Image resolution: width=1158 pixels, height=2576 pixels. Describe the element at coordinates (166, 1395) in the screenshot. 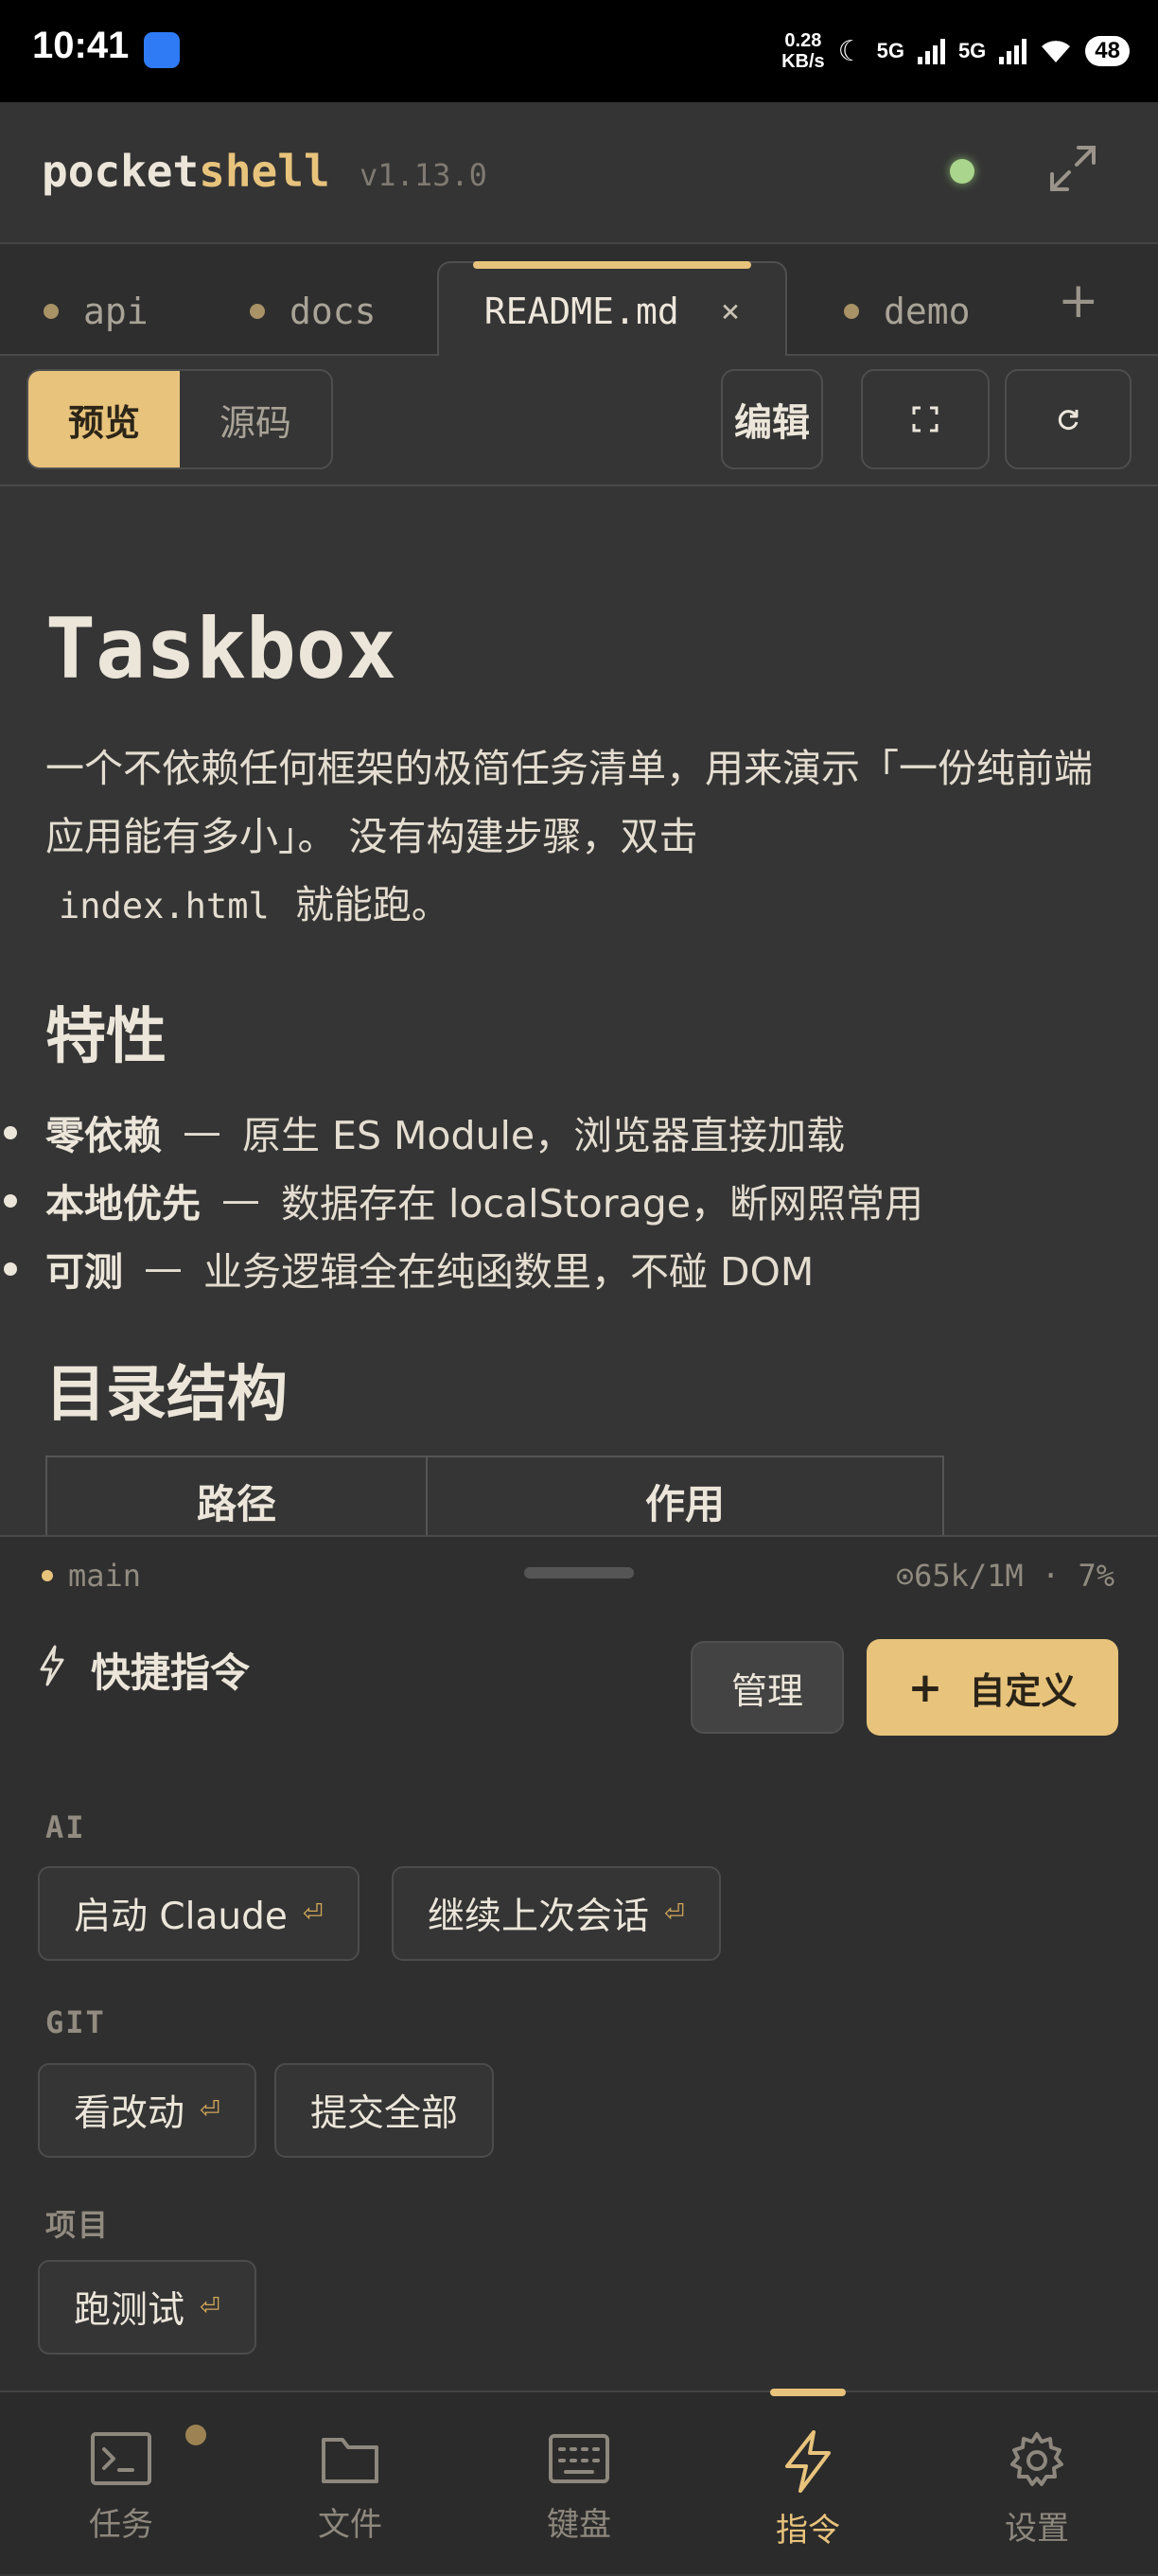

I see `structure-heading: 目录结构` at that location.